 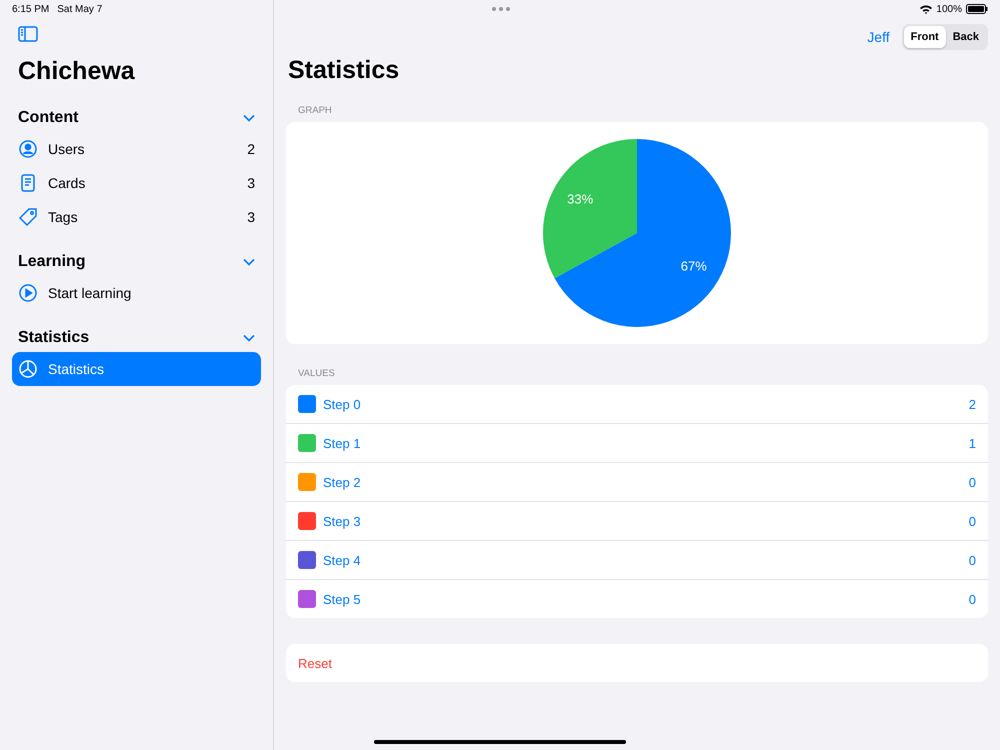 I want to click on sidebar-title: Chichewa, so click(x=77, y=71).